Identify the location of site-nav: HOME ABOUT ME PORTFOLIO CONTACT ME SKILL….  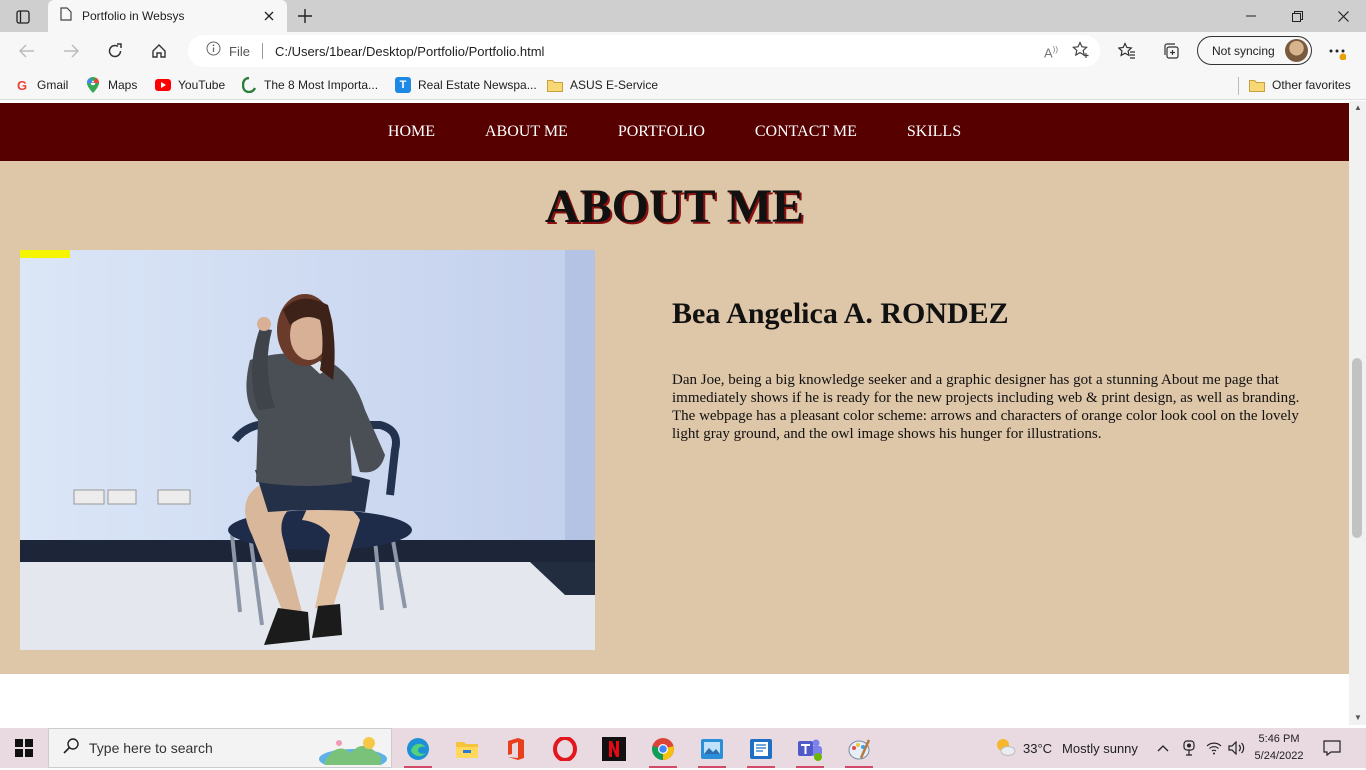
(674, 132).